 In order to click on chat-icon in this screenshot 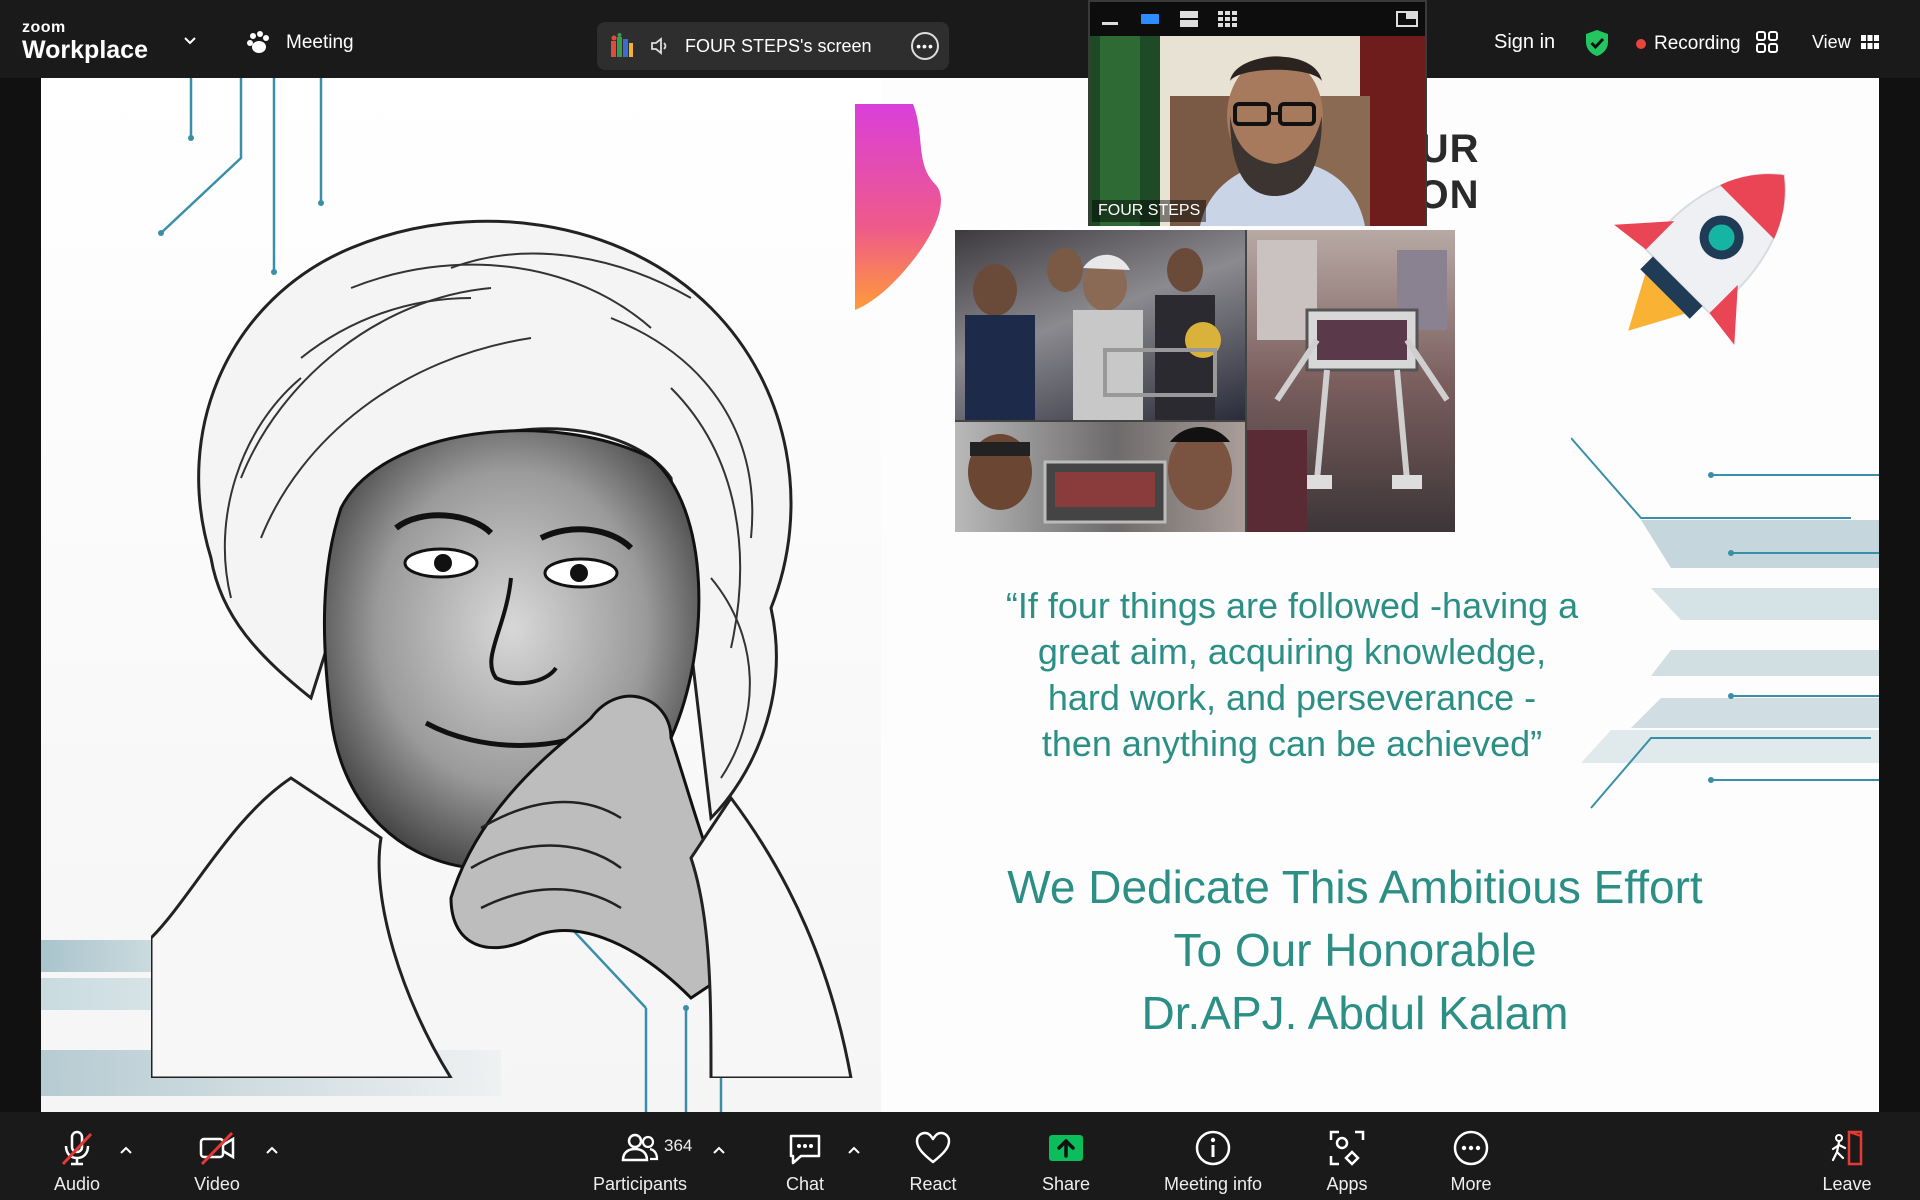, I will do `click(805, 1148)`.